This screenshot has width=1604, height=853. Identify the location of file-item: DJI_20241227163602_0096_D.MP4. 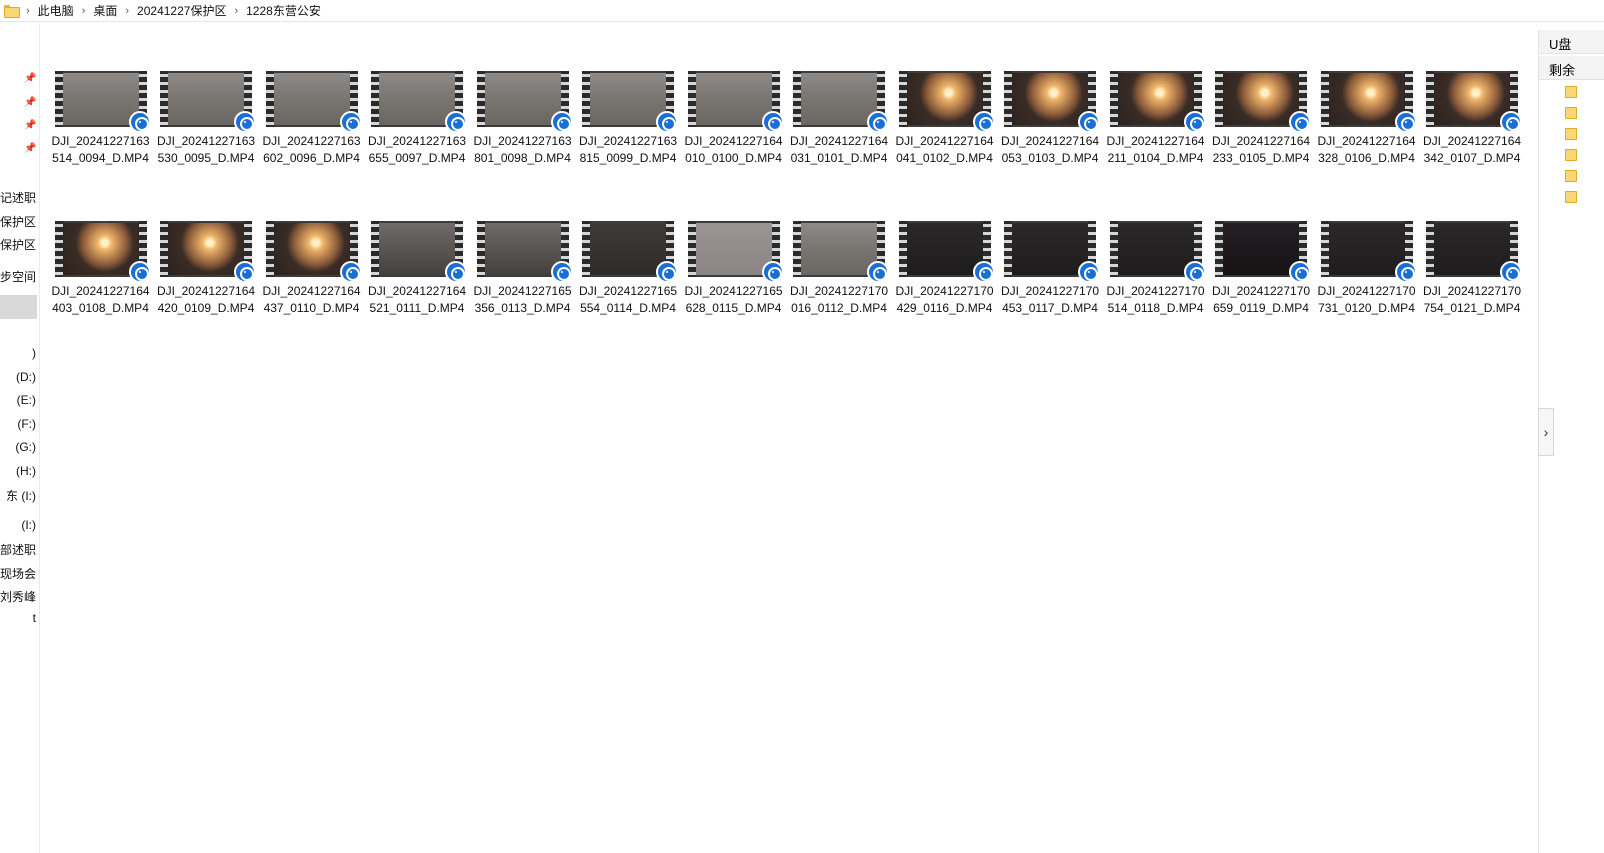
(311, 130).